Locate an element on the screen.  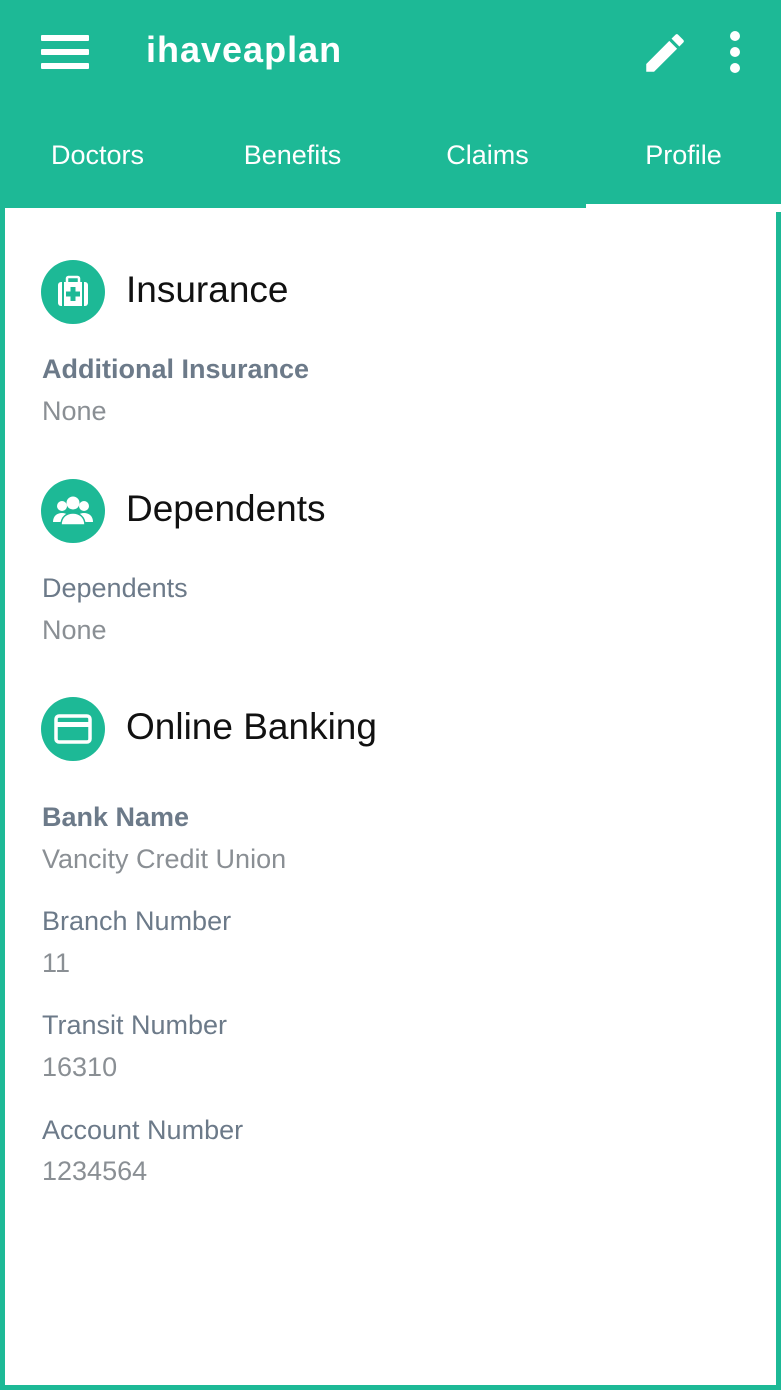
tab-profile: Profile is located at coordinates (683, 158).